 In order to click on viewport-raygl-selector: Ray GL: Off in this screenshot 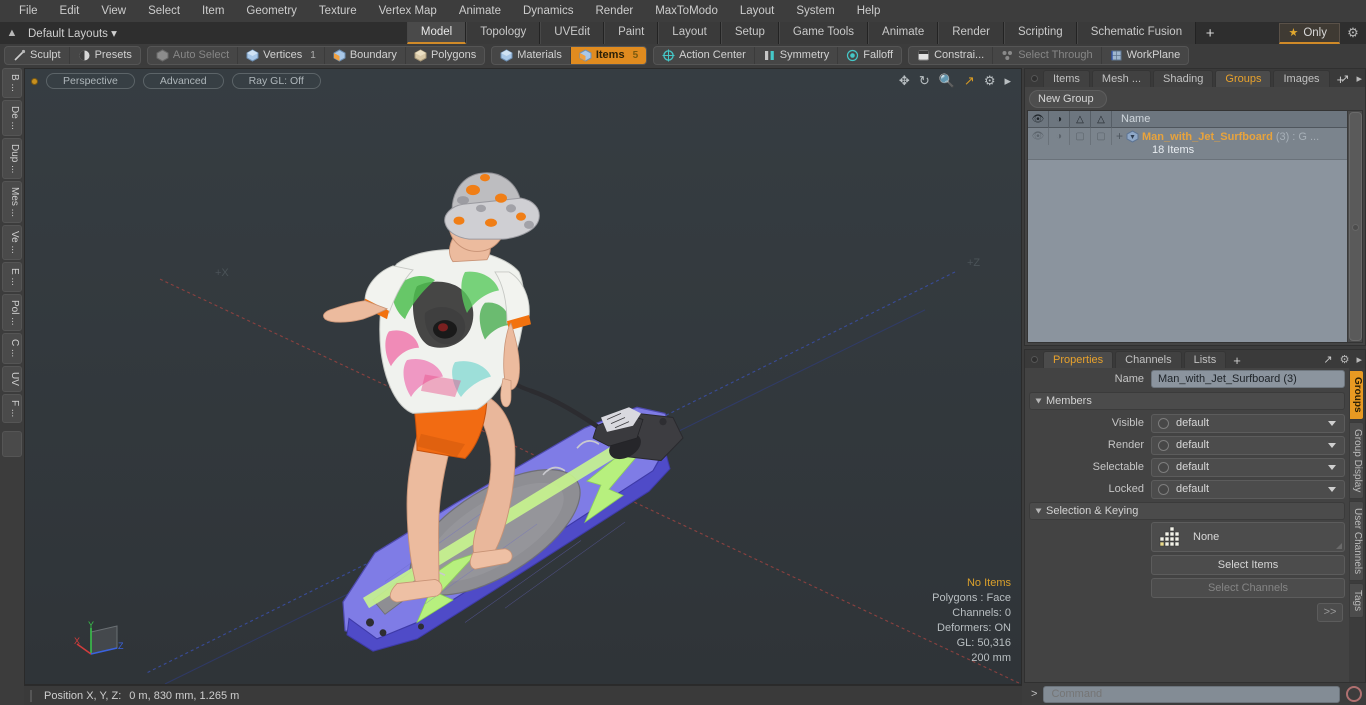, I will do `click(276, 81)`.